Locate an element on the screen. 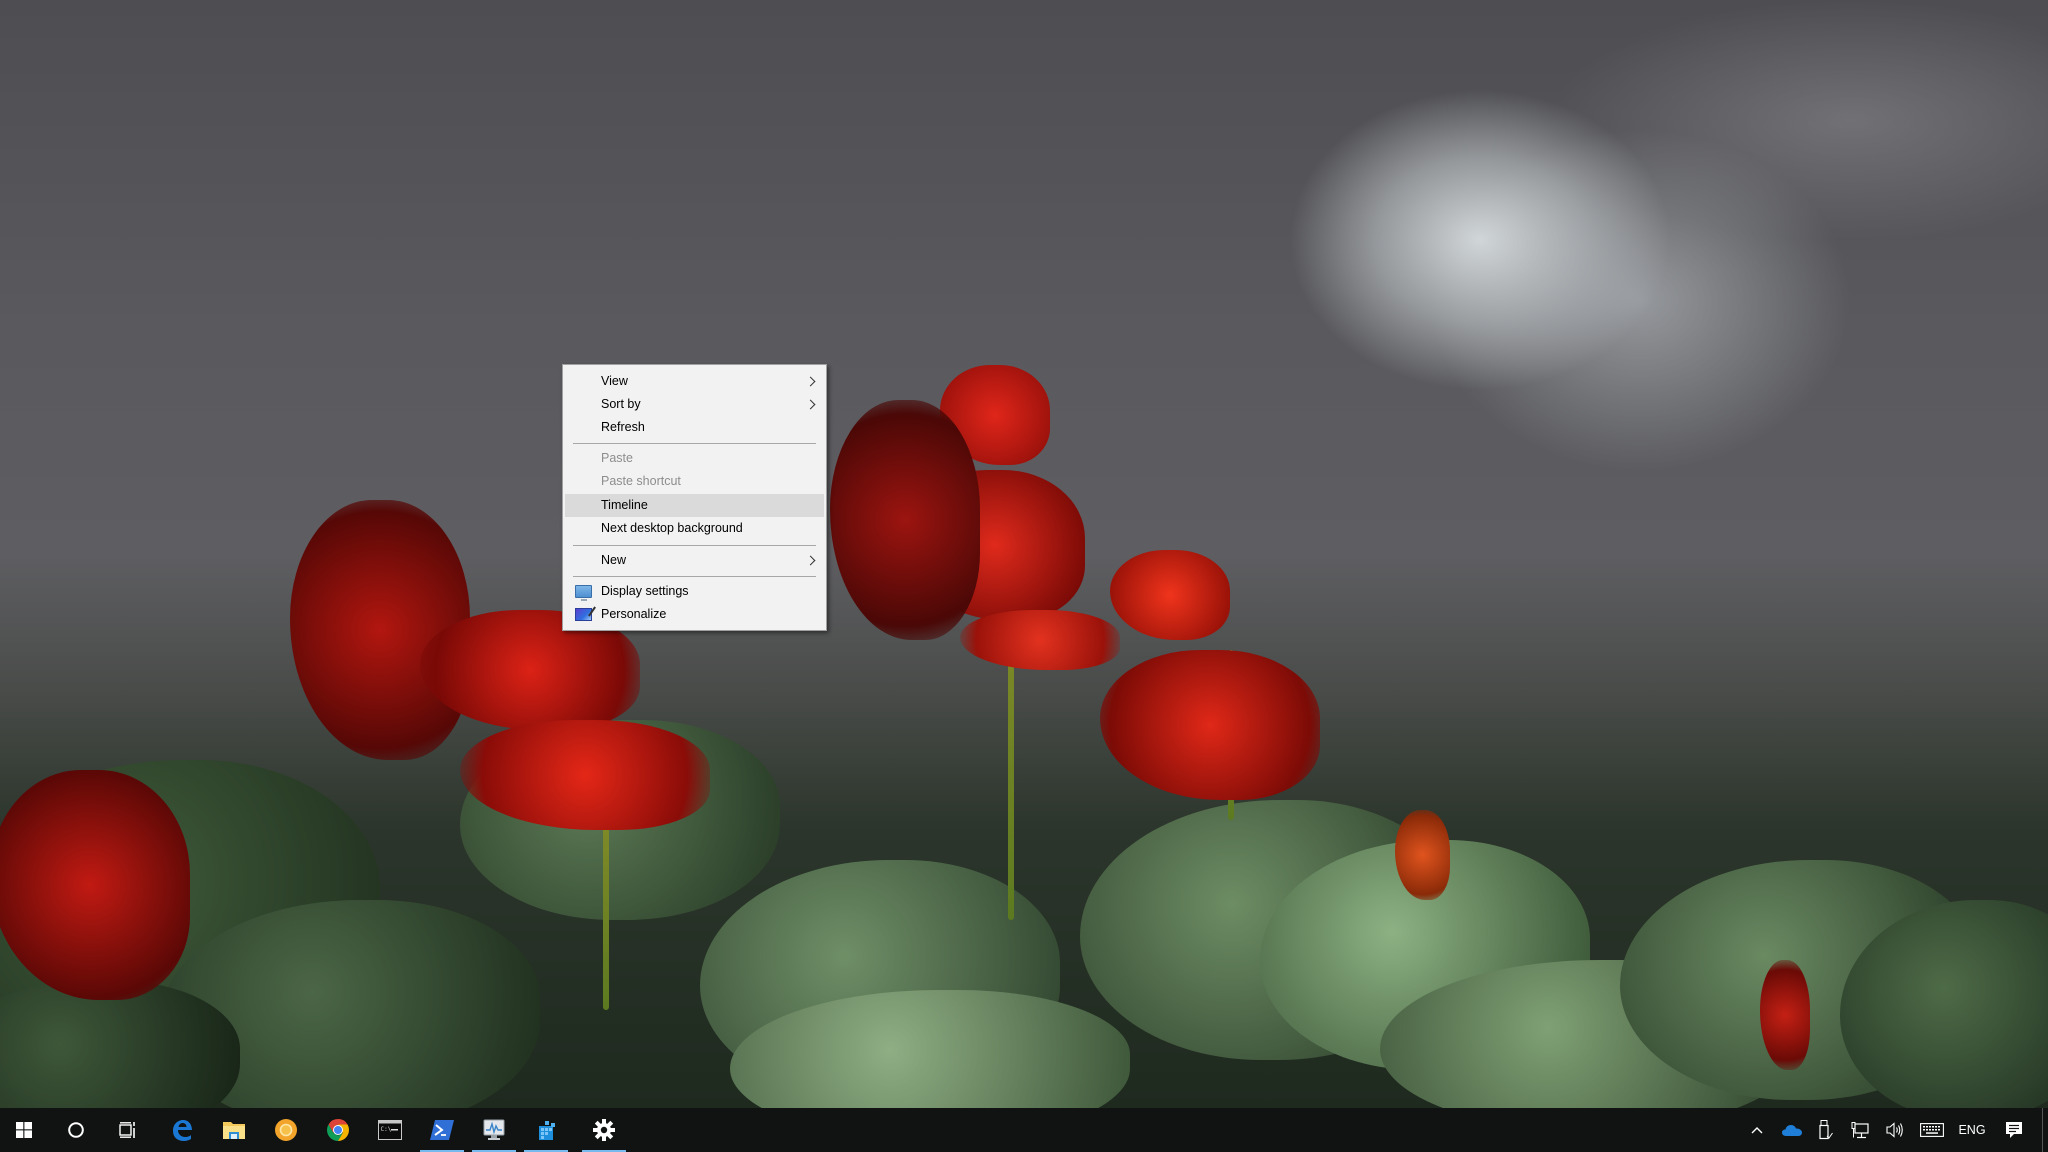  action-center-icon is located at coordinates (2014, 1130).